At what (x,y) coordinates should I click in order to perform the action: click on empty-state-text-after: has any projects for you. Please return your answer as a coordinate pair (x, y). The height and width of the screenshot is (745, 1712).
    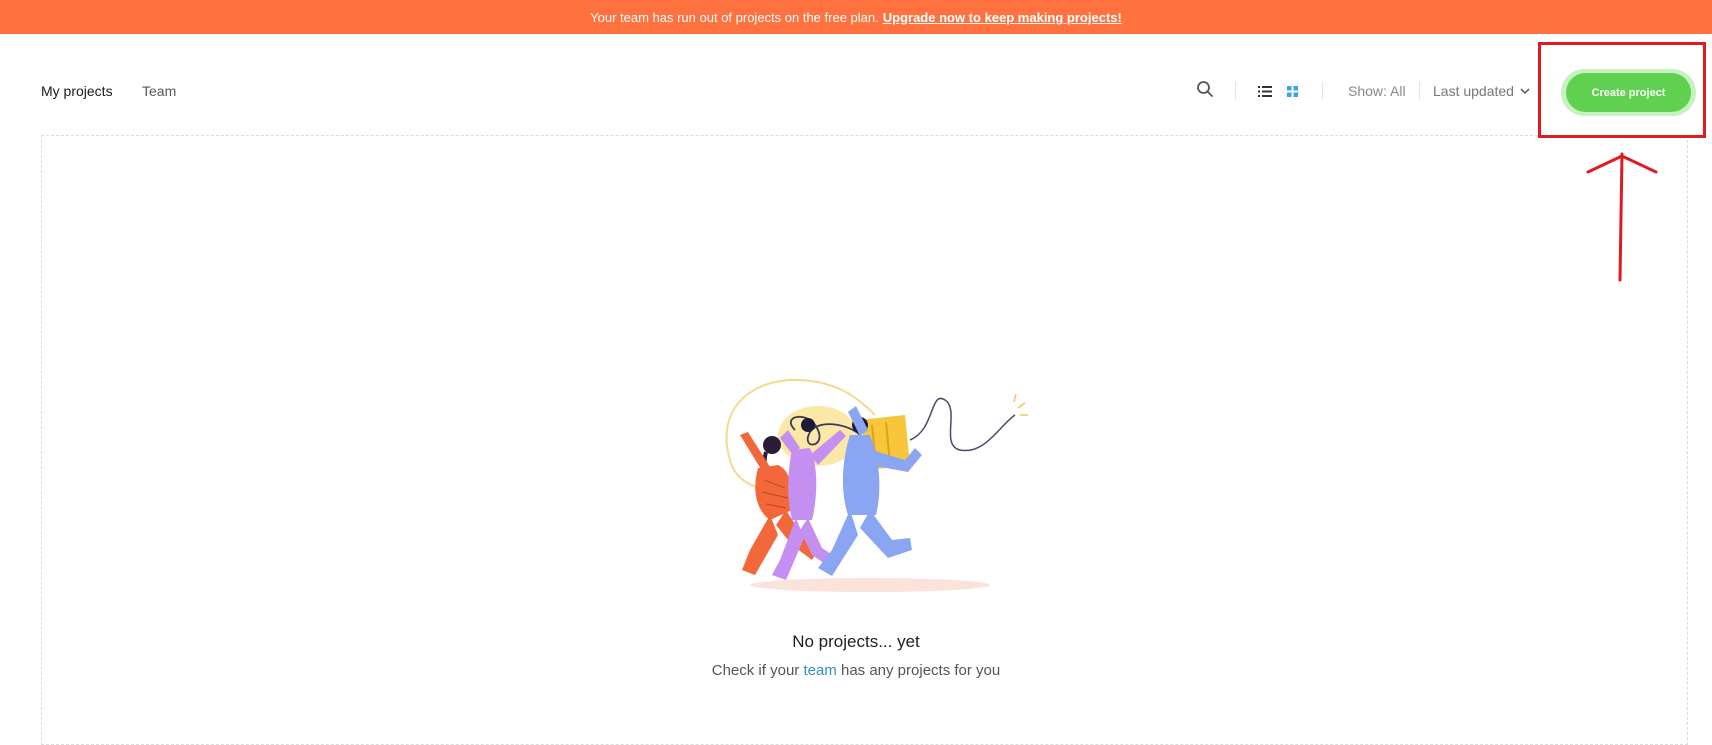
    Looking at the image, I should click on (918, 670).